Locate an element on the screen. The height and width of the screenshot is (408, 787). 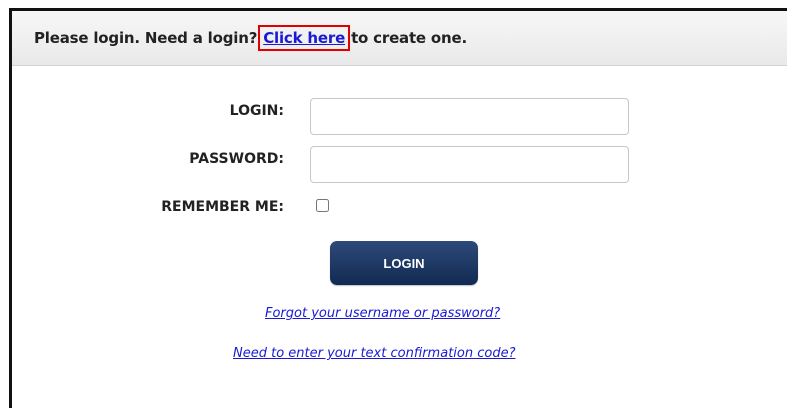
password-label: PASSWORD: is located at coordinates (236, 159).